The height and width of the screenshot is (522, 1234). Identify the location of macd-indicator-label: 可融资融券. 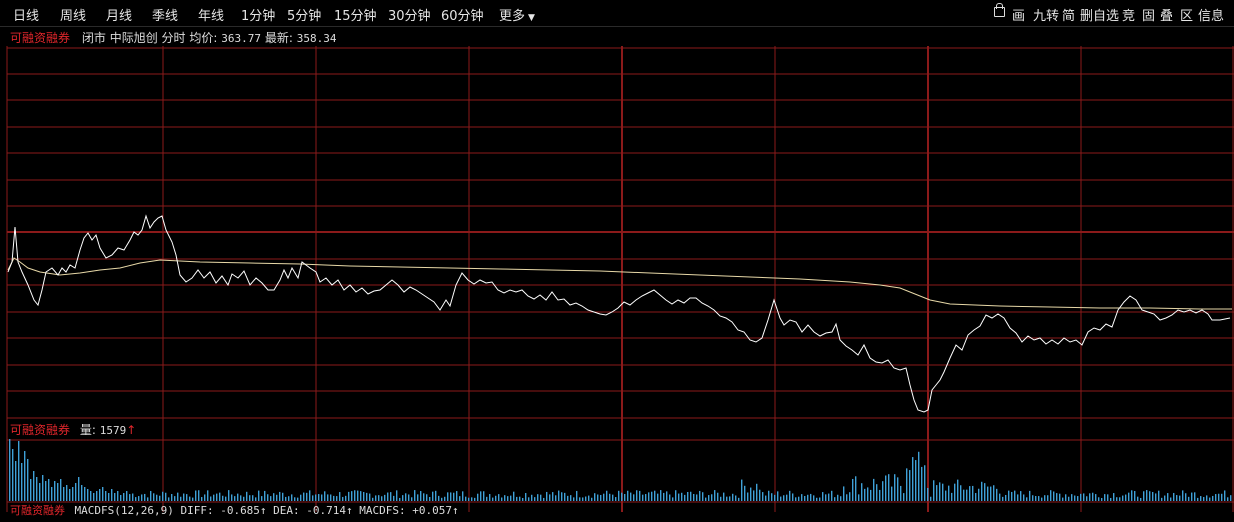
(37, 510).